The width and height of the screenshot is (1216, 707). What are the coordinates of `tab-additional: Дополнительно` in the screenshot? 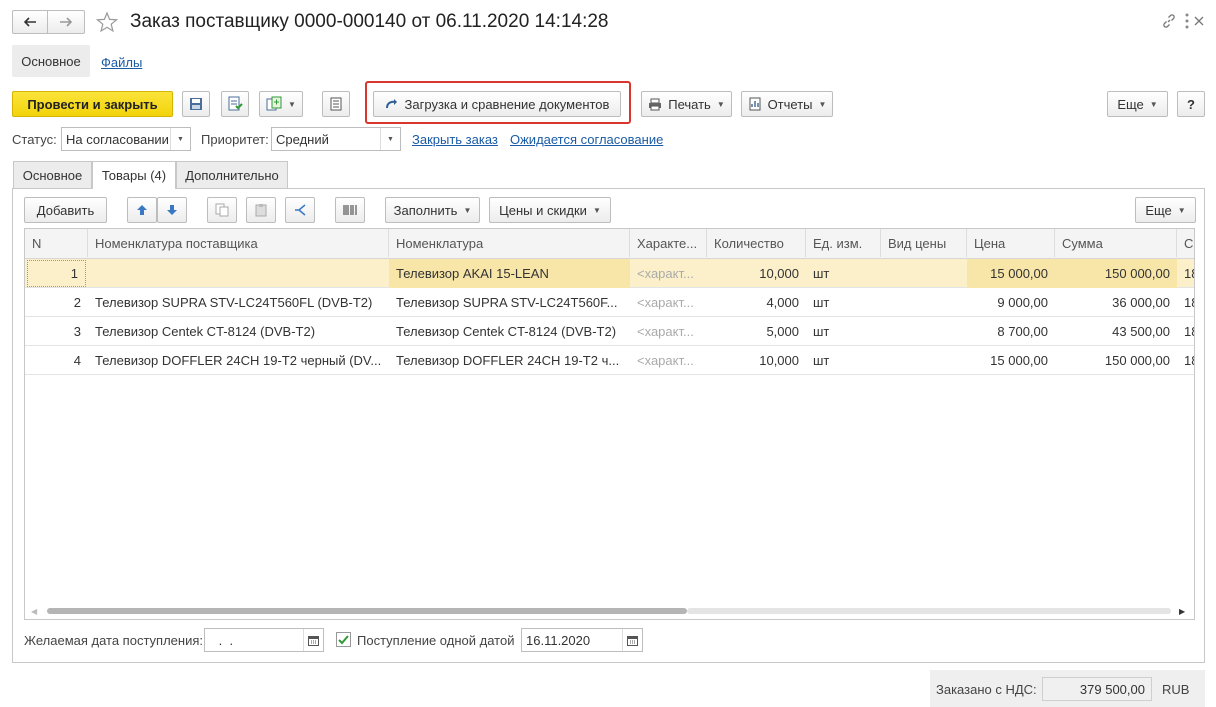 It's located at (232, 174).